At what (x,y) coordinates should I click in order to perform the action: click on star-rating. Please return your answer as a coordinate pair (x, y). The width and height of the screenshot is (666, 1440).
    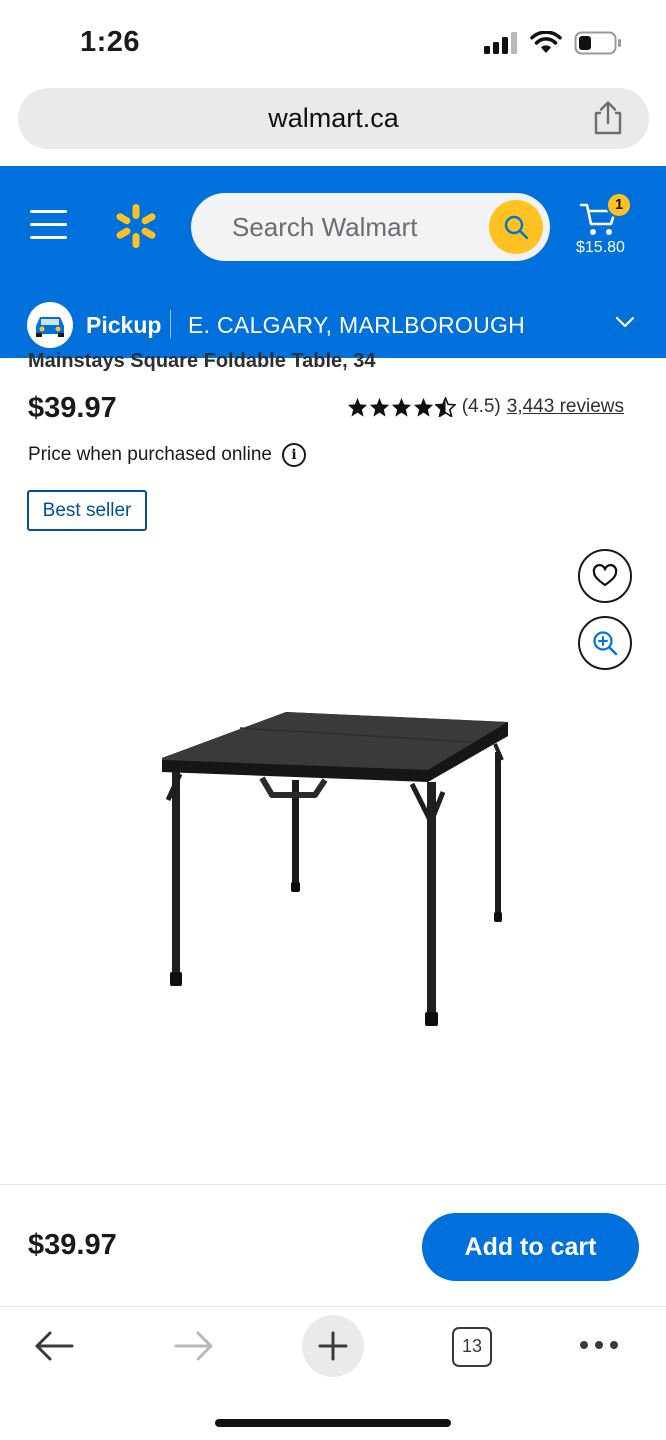
    Looking at the image, I should click on (401, 407).